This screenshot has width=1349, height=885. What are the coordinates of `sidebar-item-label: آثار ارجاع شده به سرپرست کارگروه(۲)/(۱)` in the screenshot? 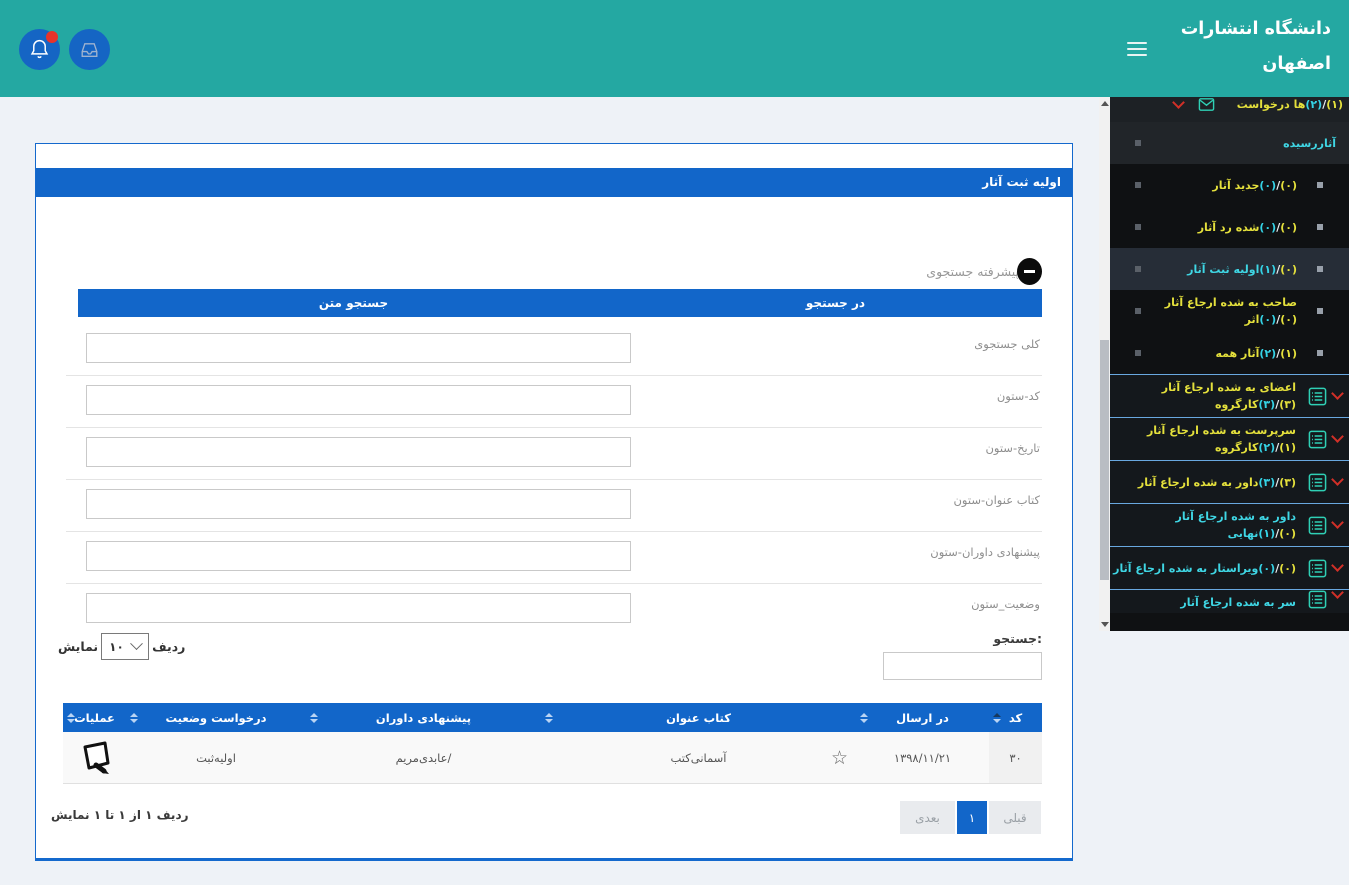 It's located at (1221, 439).